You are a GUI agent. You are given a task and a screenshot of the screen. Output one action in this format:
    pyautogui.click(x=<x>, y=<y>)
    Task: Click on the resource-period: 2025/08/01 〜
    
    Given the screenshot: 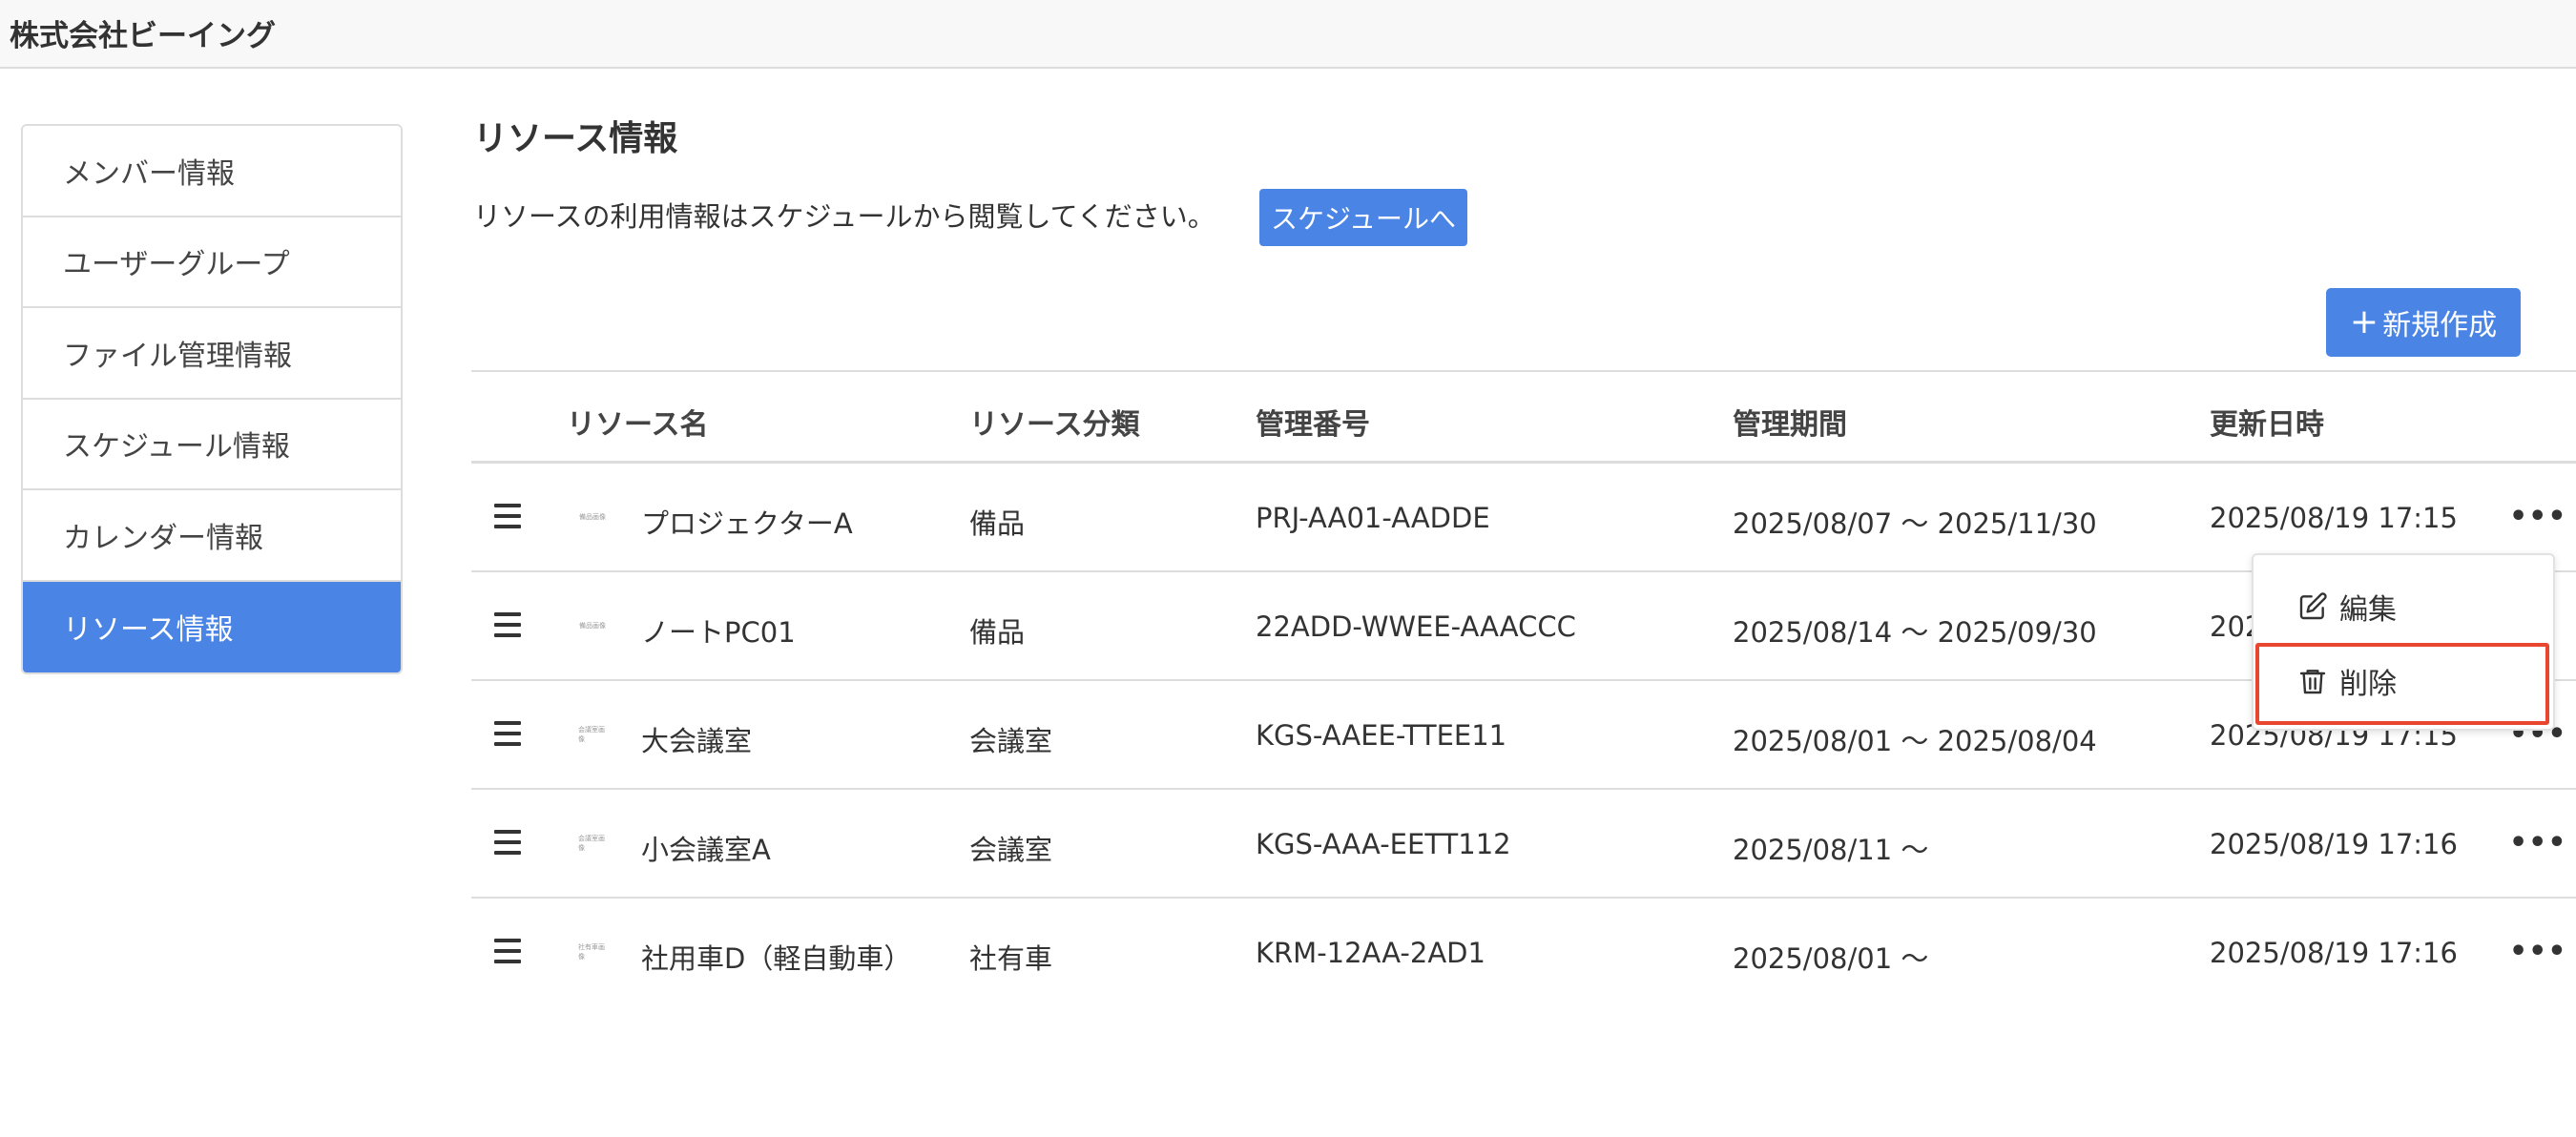 What is the action you would take?
    pyautogui.click(x=1831, y=958)
    